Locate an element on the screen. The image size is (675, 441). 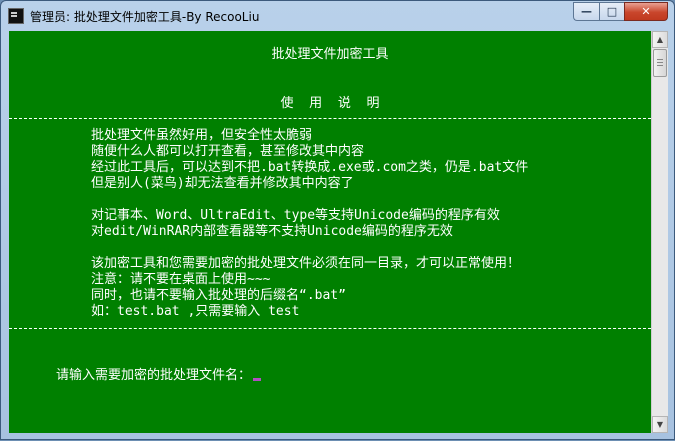
console-heading: 批处理文件加密工具 is located at coordinates (330, 54).